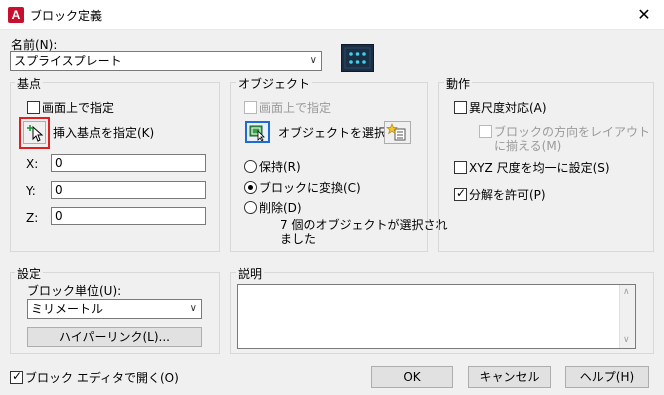 Image resolution: width=664 pixels, height=395 pixels. I want to click on open-in-block-editor-label: ブロック エディタで開く(O), so click(102, 378).